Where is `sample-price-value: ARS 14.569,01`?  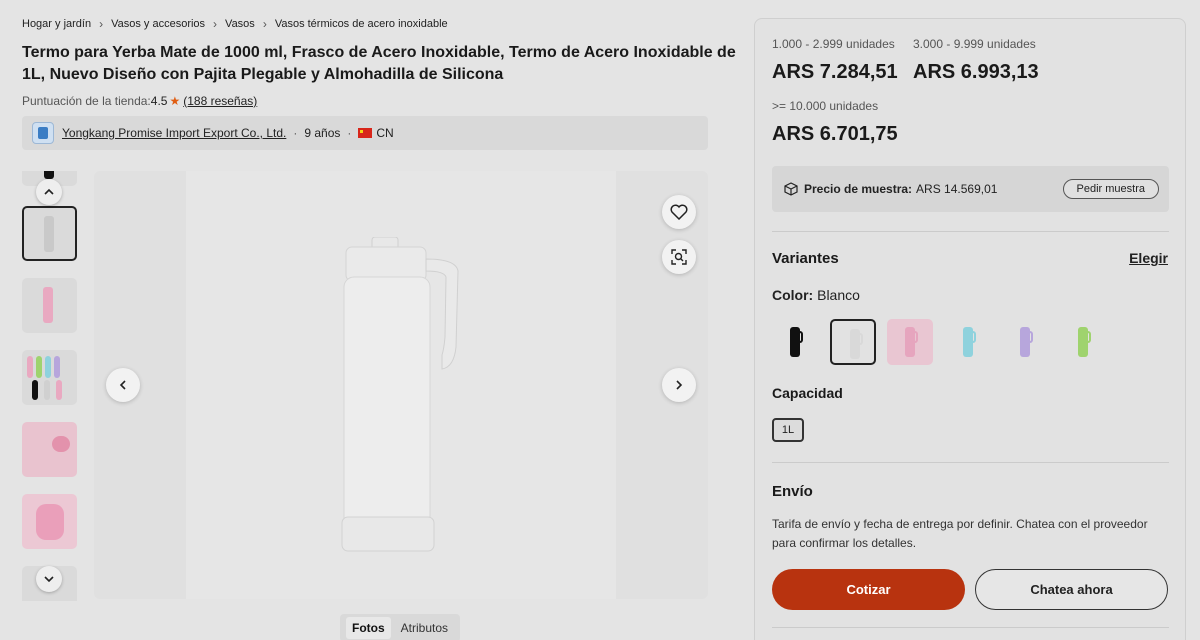 sample-price-value: ARS 14.569,01 is located at coordinates (957, 189).